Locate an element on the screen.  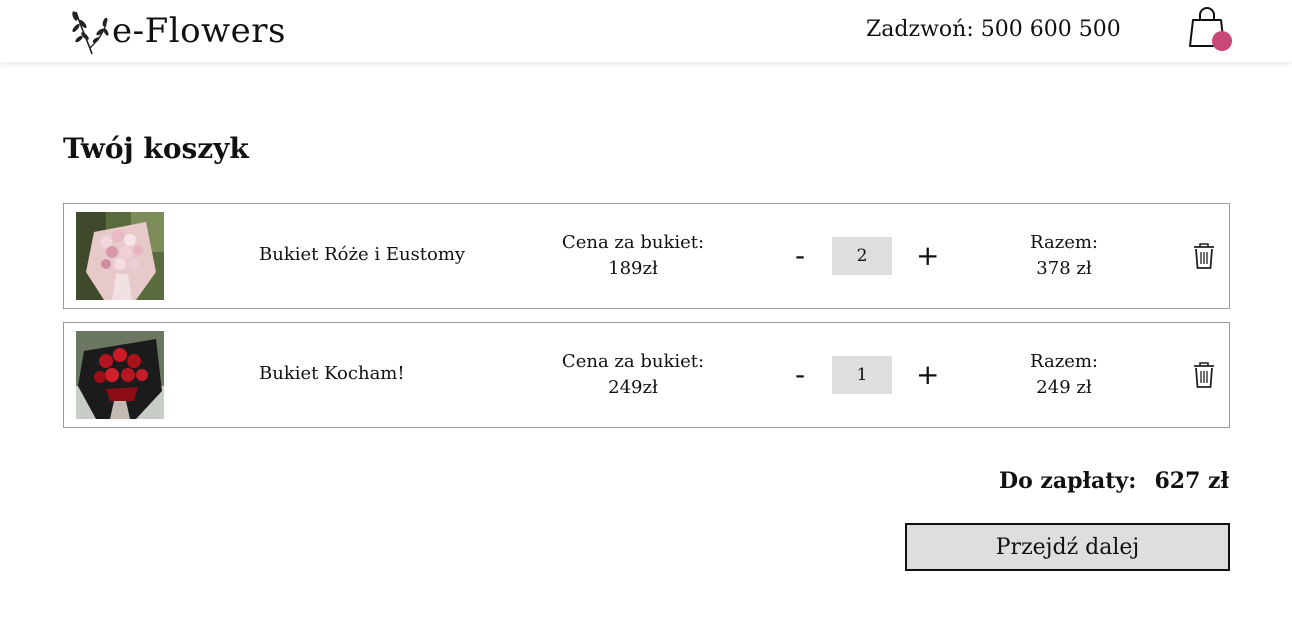
unit-price-value: 249zł is located at coordinates (633, 387).